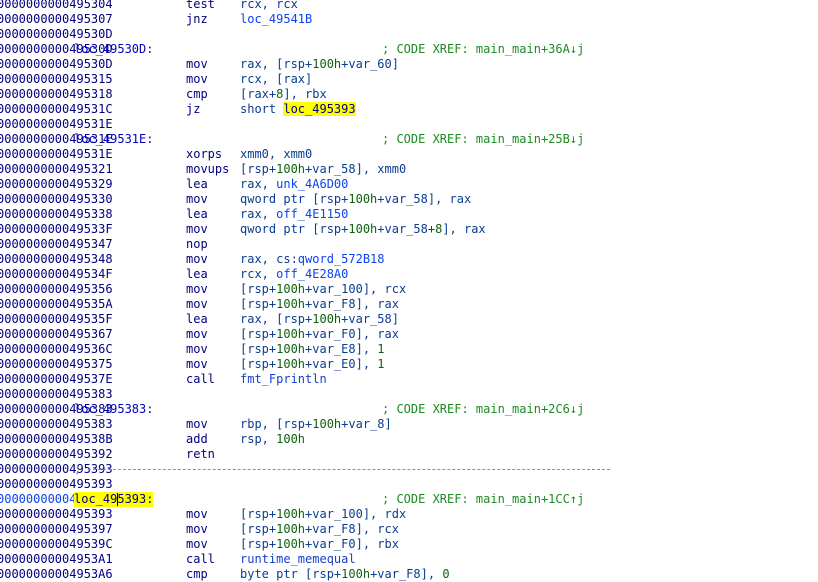 The width and height of the screenshot is (818, 582). What do you see at coordinates (345, 574) in the screenshot?
I see `instruction-operands: byte ptr [rsp+100h+var_F8], 0` at bounding box center [345, 574].